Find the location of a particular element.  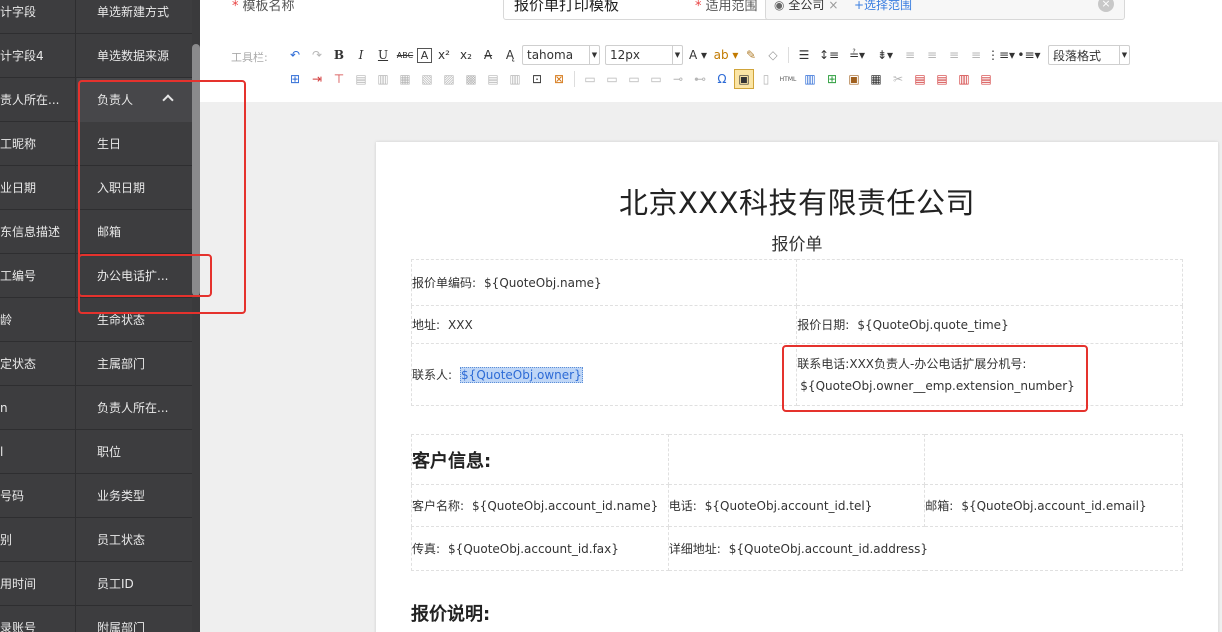

field-placeholder: ${QuoteObj.account_id.email} is located at coordinates (1053, 506).